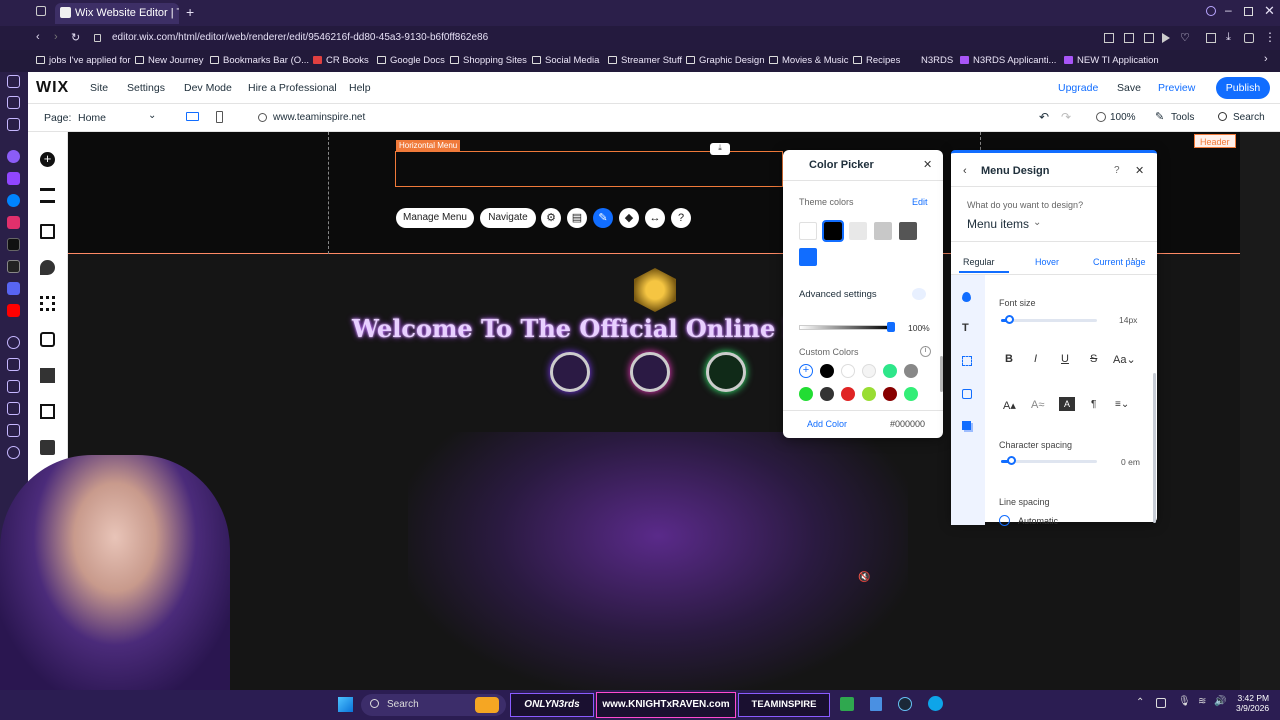  I want to click on browser-taskbar-icon, so click(935, 703).